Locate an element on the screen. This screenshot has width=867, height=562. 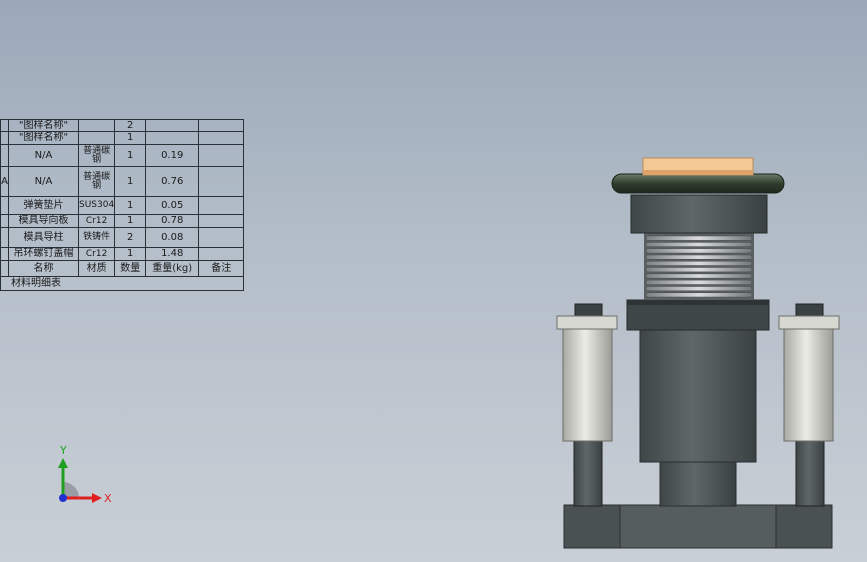
x-axis-label: X is located at coordinates (108, 498).